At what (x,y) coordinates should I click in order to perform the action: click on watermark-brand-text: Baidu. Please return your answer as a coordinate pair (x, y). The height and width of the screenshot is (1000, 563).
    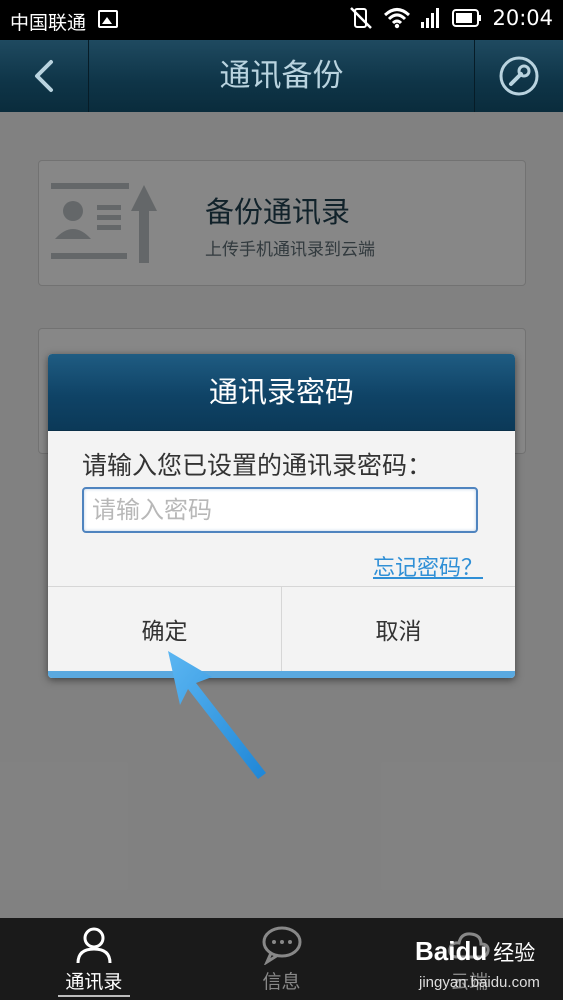
    Looking at the image, I should click on (451, 951).